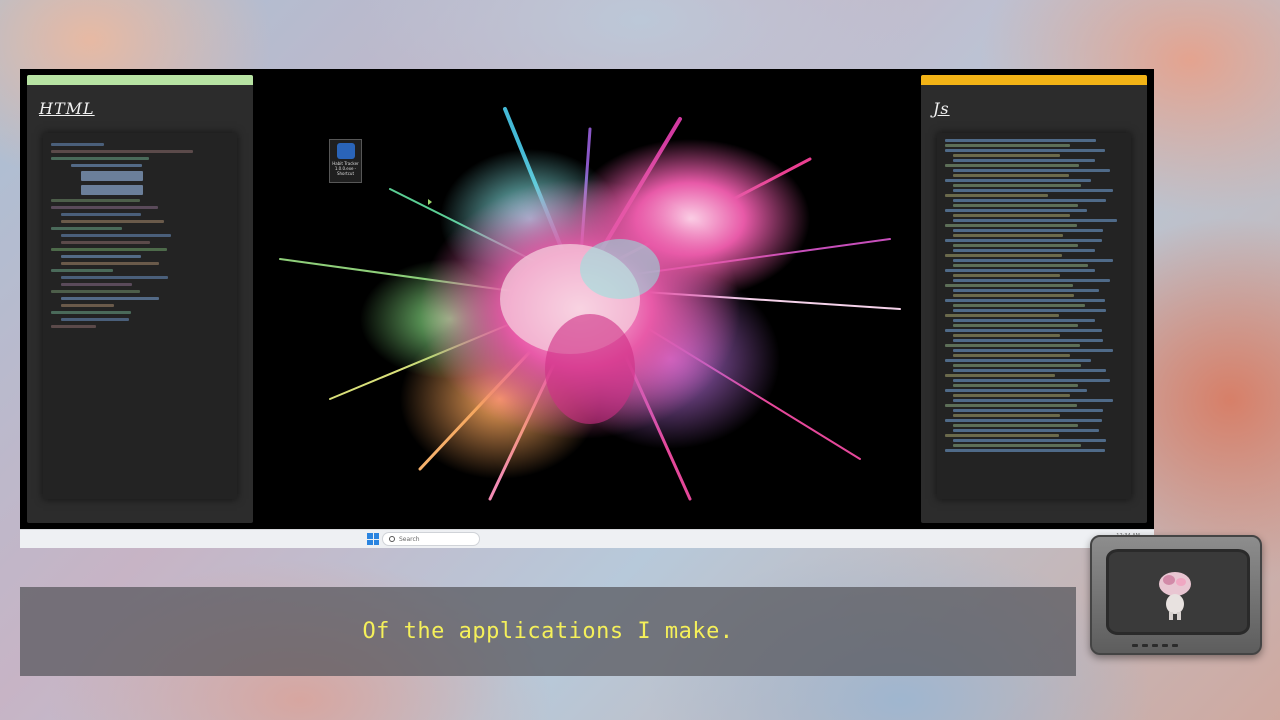 The width and height of the screenshot is (1280, 720). I want to click on subtitle-caption: Of the applications I make., so click(548, 631).